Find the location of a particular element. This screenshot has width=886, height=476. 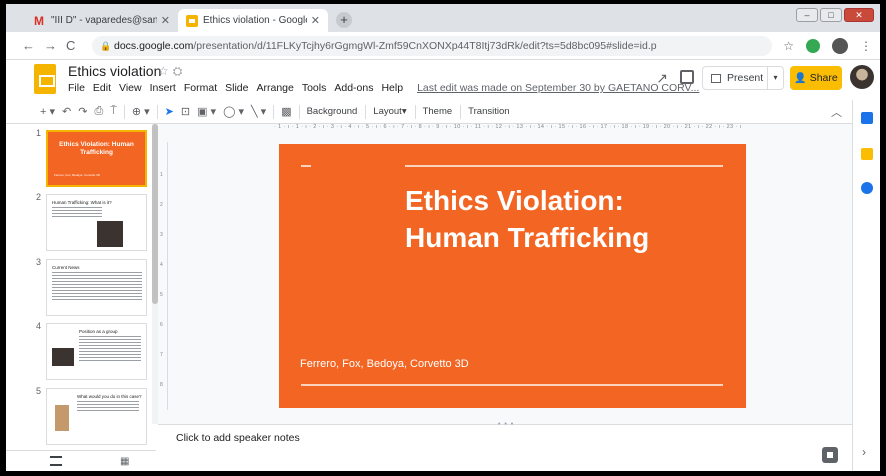

tab-slides: Ethics violation - Google Slides ✕ is located at coordinates (253, 20).